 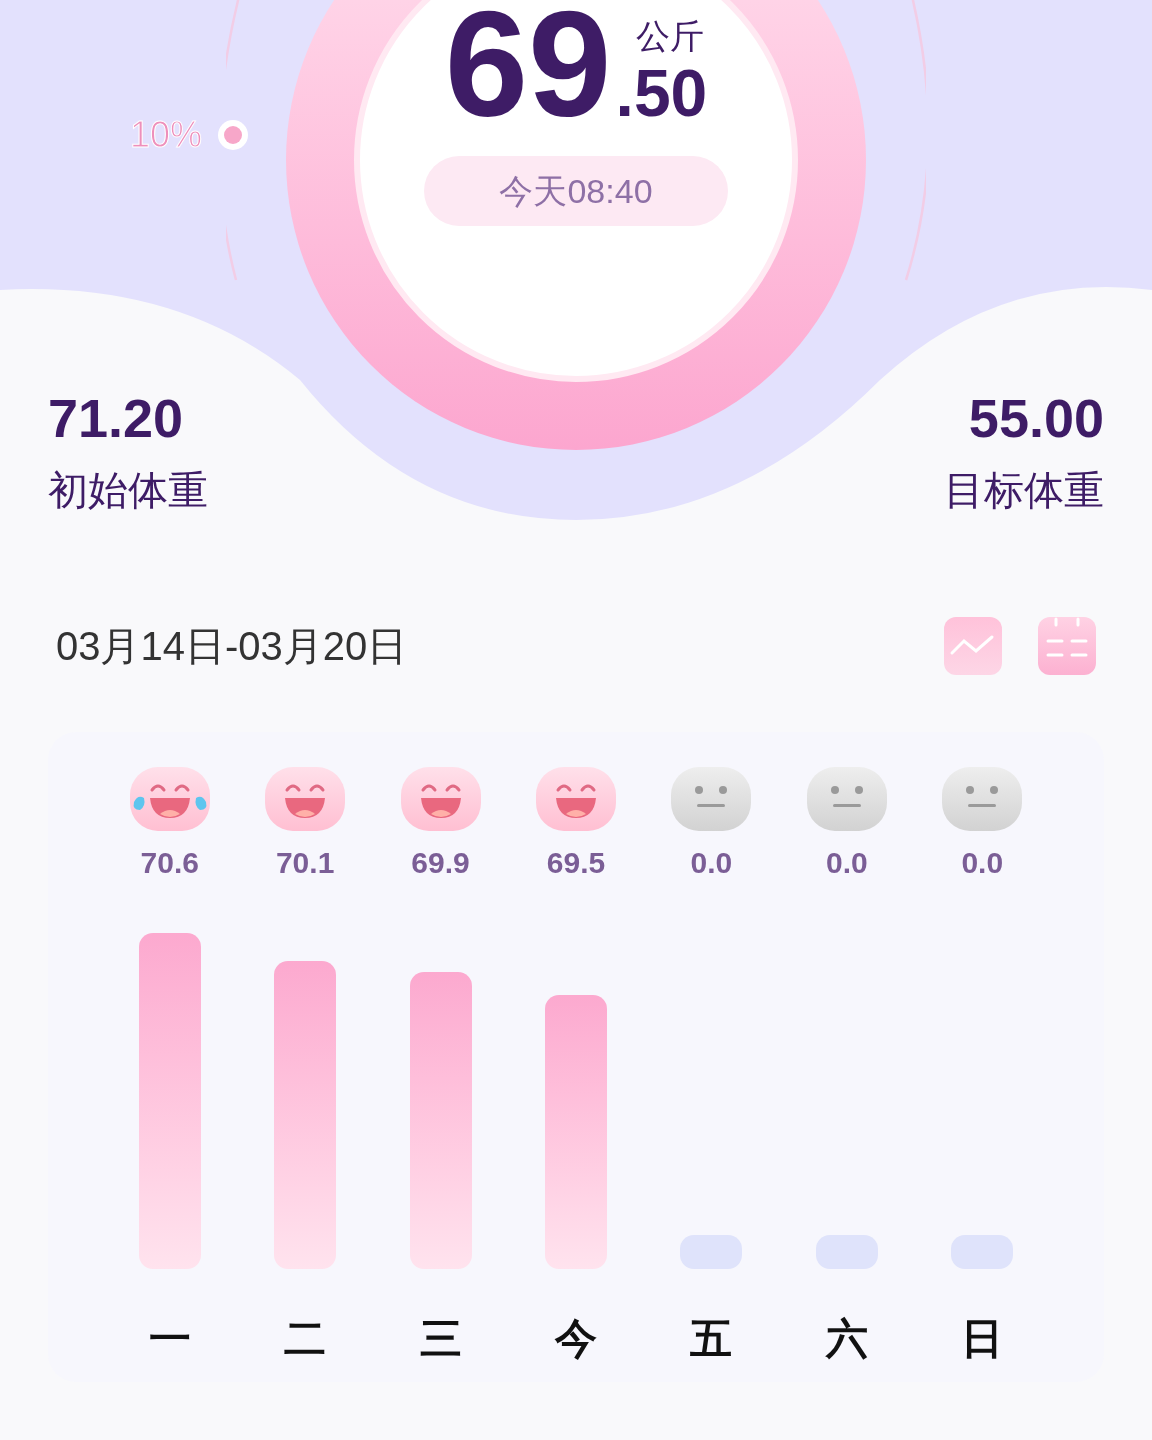 What do you see at coordinates (661, 93) in the screenshot?
I see `weight-decimal: .50` at bounding box center [661, 93].